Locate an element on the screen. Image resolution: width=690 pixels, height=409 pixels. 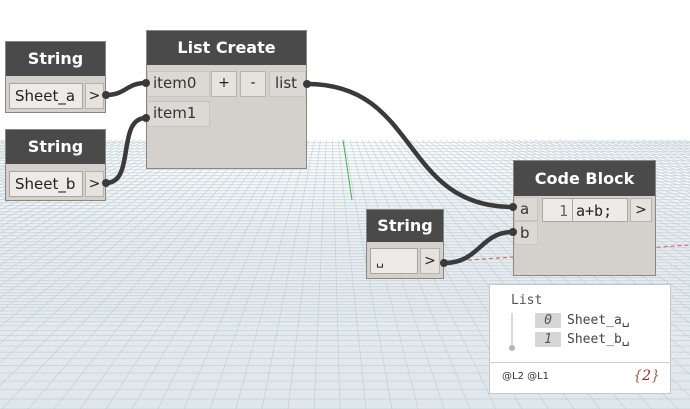
preview-bubble: List 0 Sheet_a␣ 1 Sheet_b␣ @L2 @L1 {2} is located at coordinates (580, 339).